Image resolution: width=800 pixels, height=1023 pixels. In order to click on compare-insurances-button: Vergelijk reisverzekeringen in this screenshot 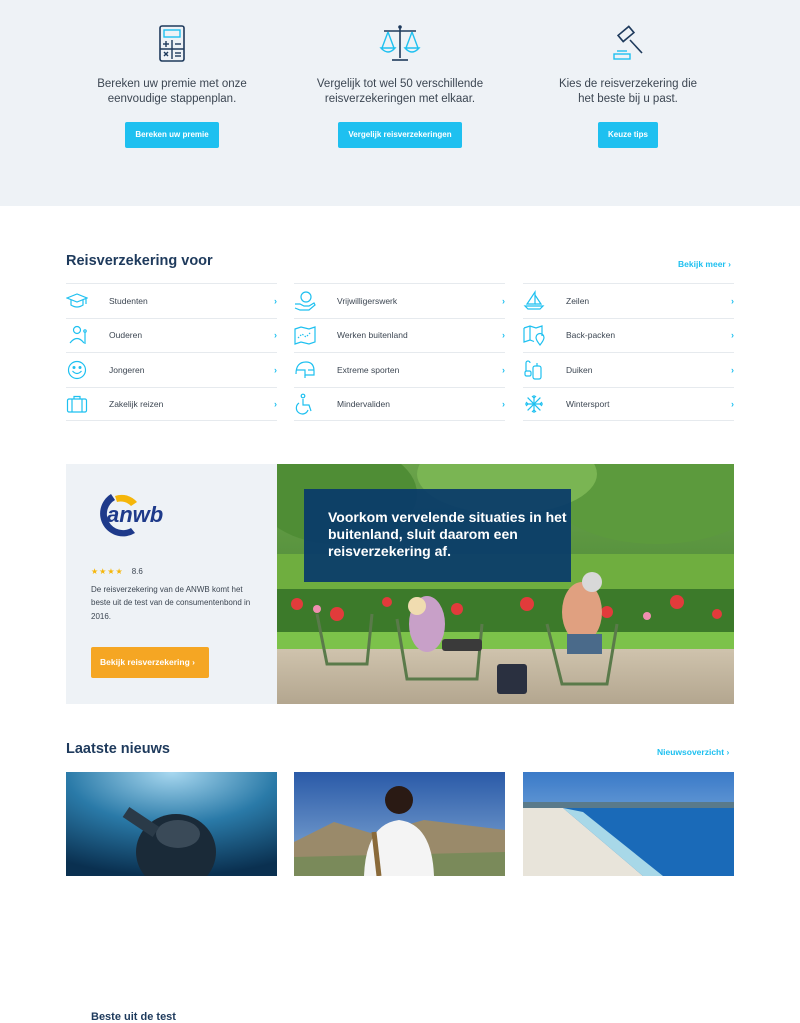, I will do `click(400, 135)`.